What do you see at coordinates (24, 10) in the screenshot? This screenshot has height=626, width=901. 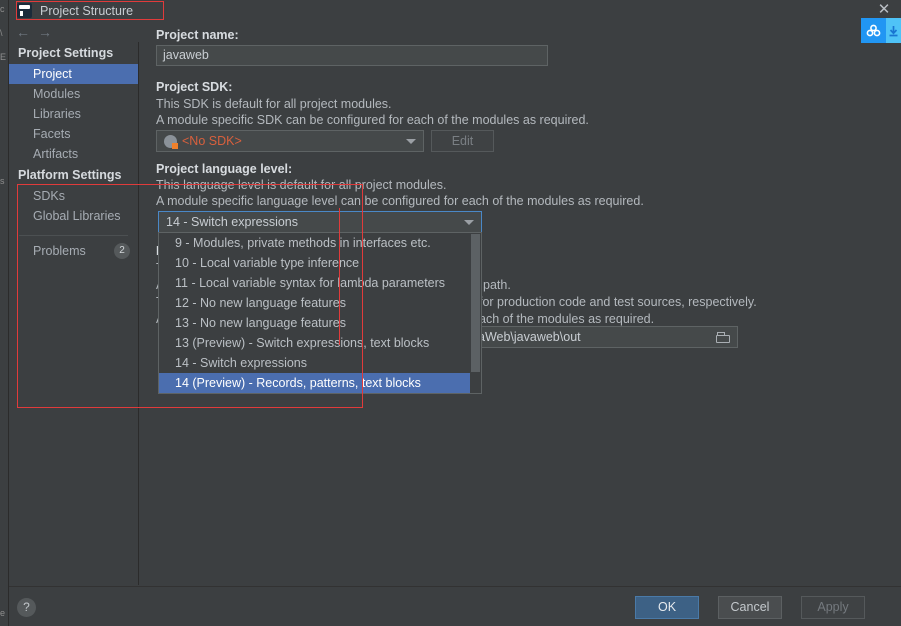 I see `intellij-idea-logo-icon` at bounding box center [24, 10].